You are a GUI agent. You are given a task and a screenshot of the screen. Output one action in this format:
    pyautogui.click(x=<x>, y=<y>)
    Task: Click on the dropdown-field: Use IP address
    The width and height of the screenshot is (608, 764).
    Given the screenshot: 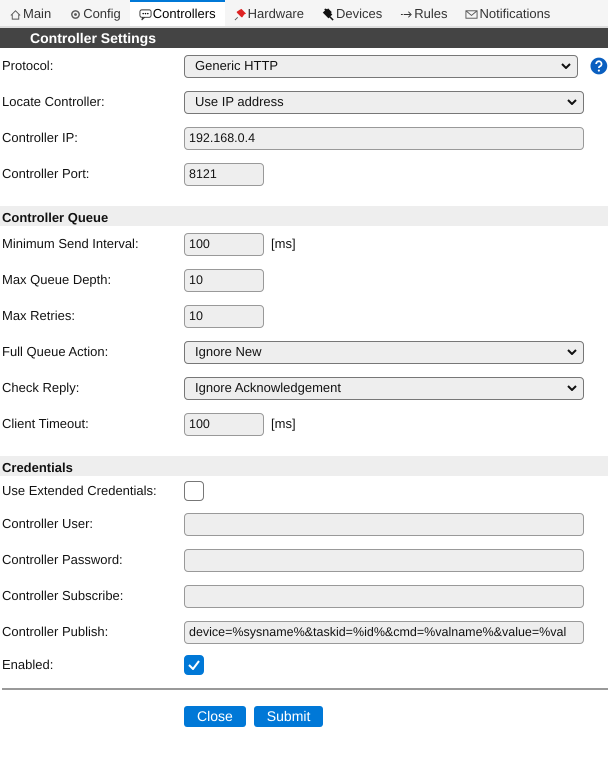 What is the action you would take?
    pyautogui.click(x=384, y=102)
    